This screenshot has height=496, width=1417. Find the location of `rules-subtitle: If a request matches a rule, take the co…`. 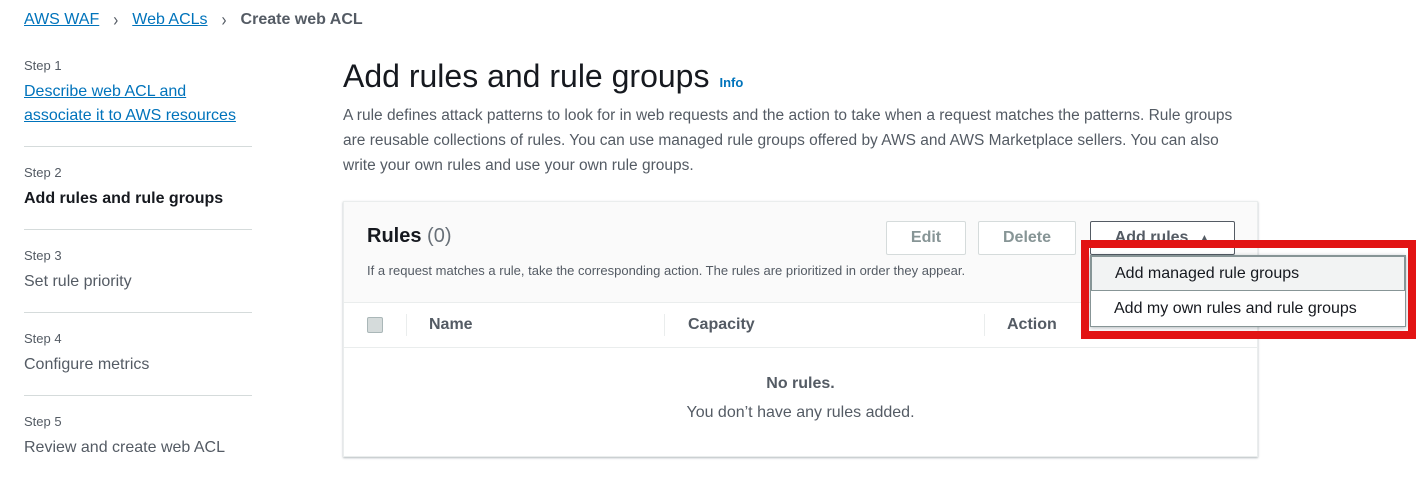

rules-subtitle: If a request matches a rule, take the co… is located at coordinates (666, 270).